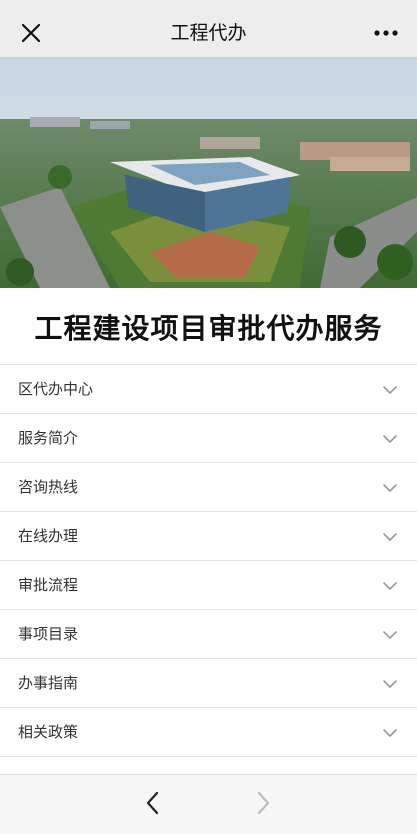  Describe the element at coordinates (208, 328) in the screenshot. I see `service-headline: 工程建设项目审批代办服务` at that location.